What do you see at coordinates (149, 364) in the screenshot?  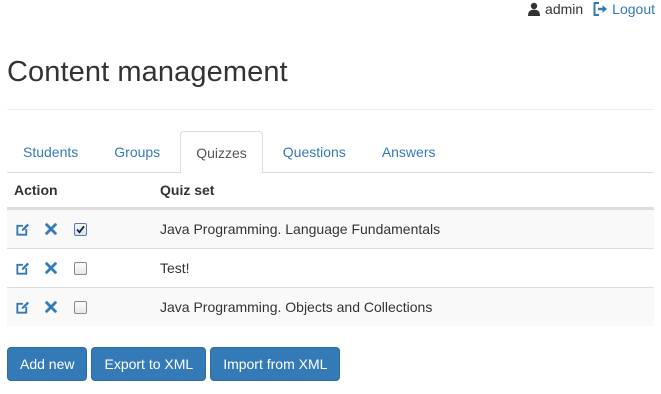 I see `export-xml-button: Export to XML` at bounding box center [149, 364].